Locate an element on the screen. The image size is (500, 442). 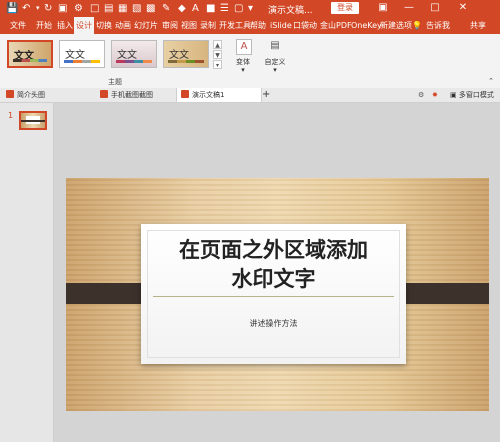
tab-label: 手机截图截图 is located at coordinates (132, 95).